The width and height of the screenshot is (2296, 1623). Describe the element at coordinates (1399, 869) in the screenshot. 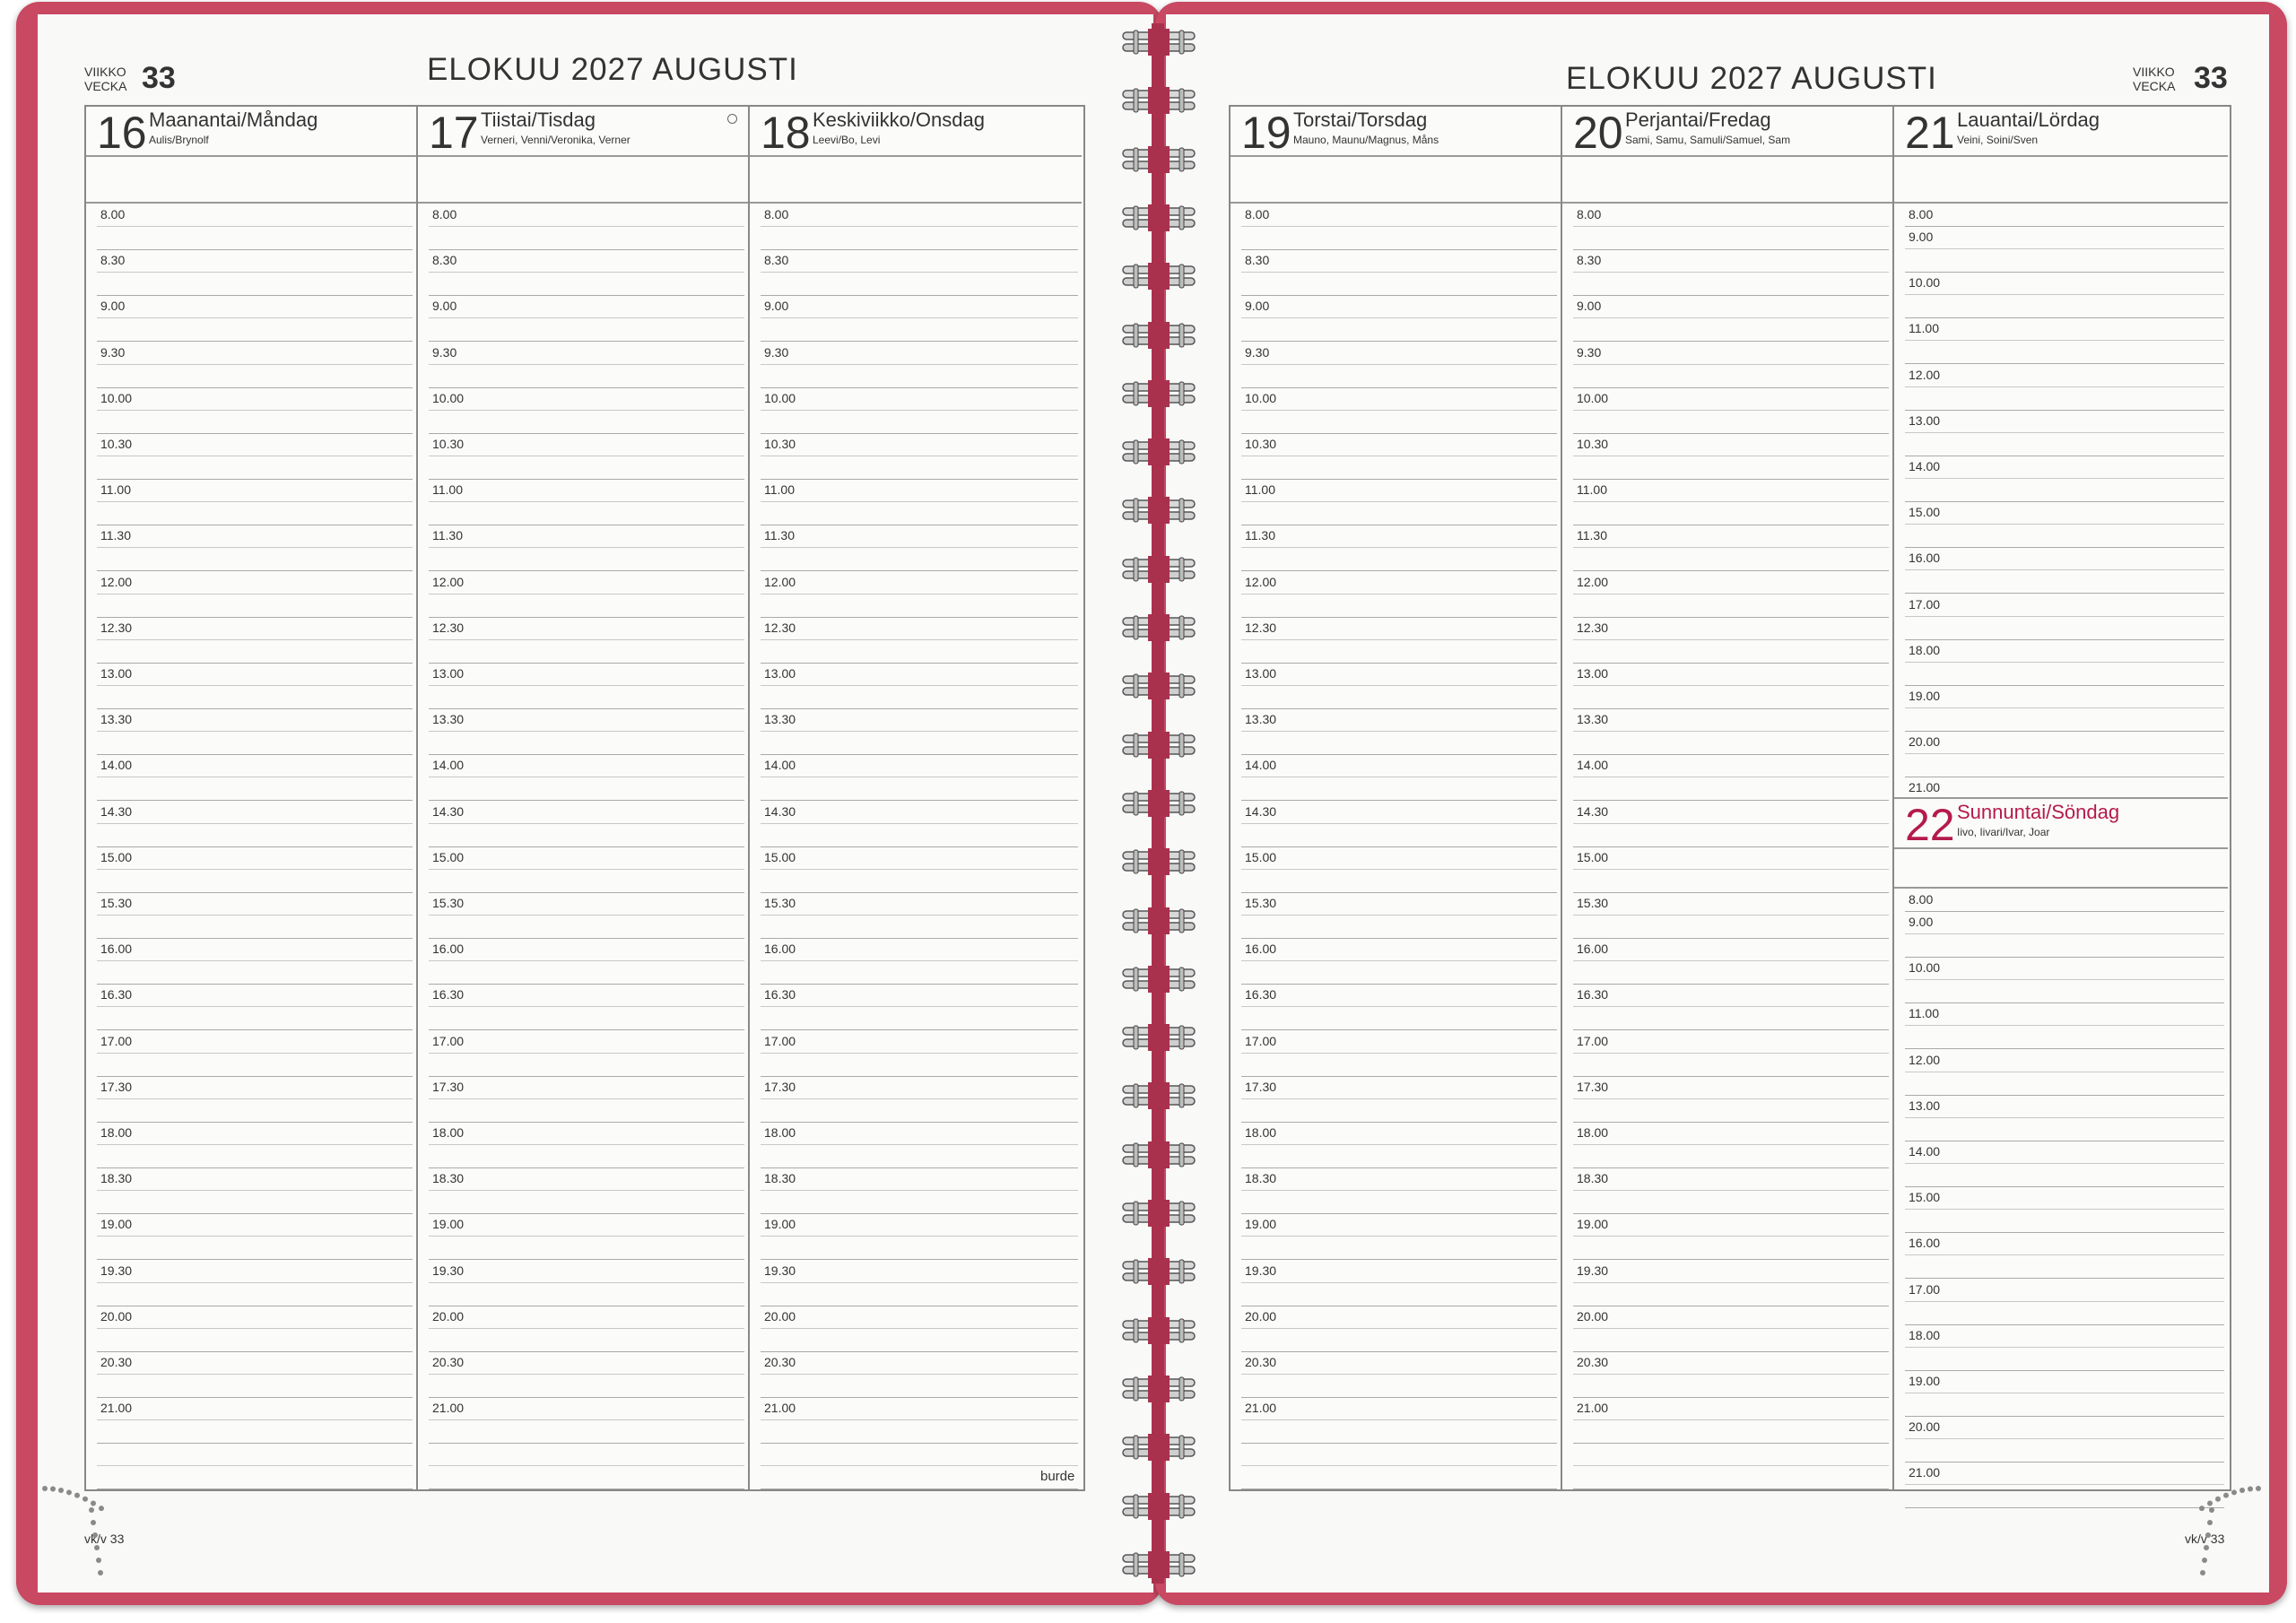

I see `time-slot: 15.00` at that location.